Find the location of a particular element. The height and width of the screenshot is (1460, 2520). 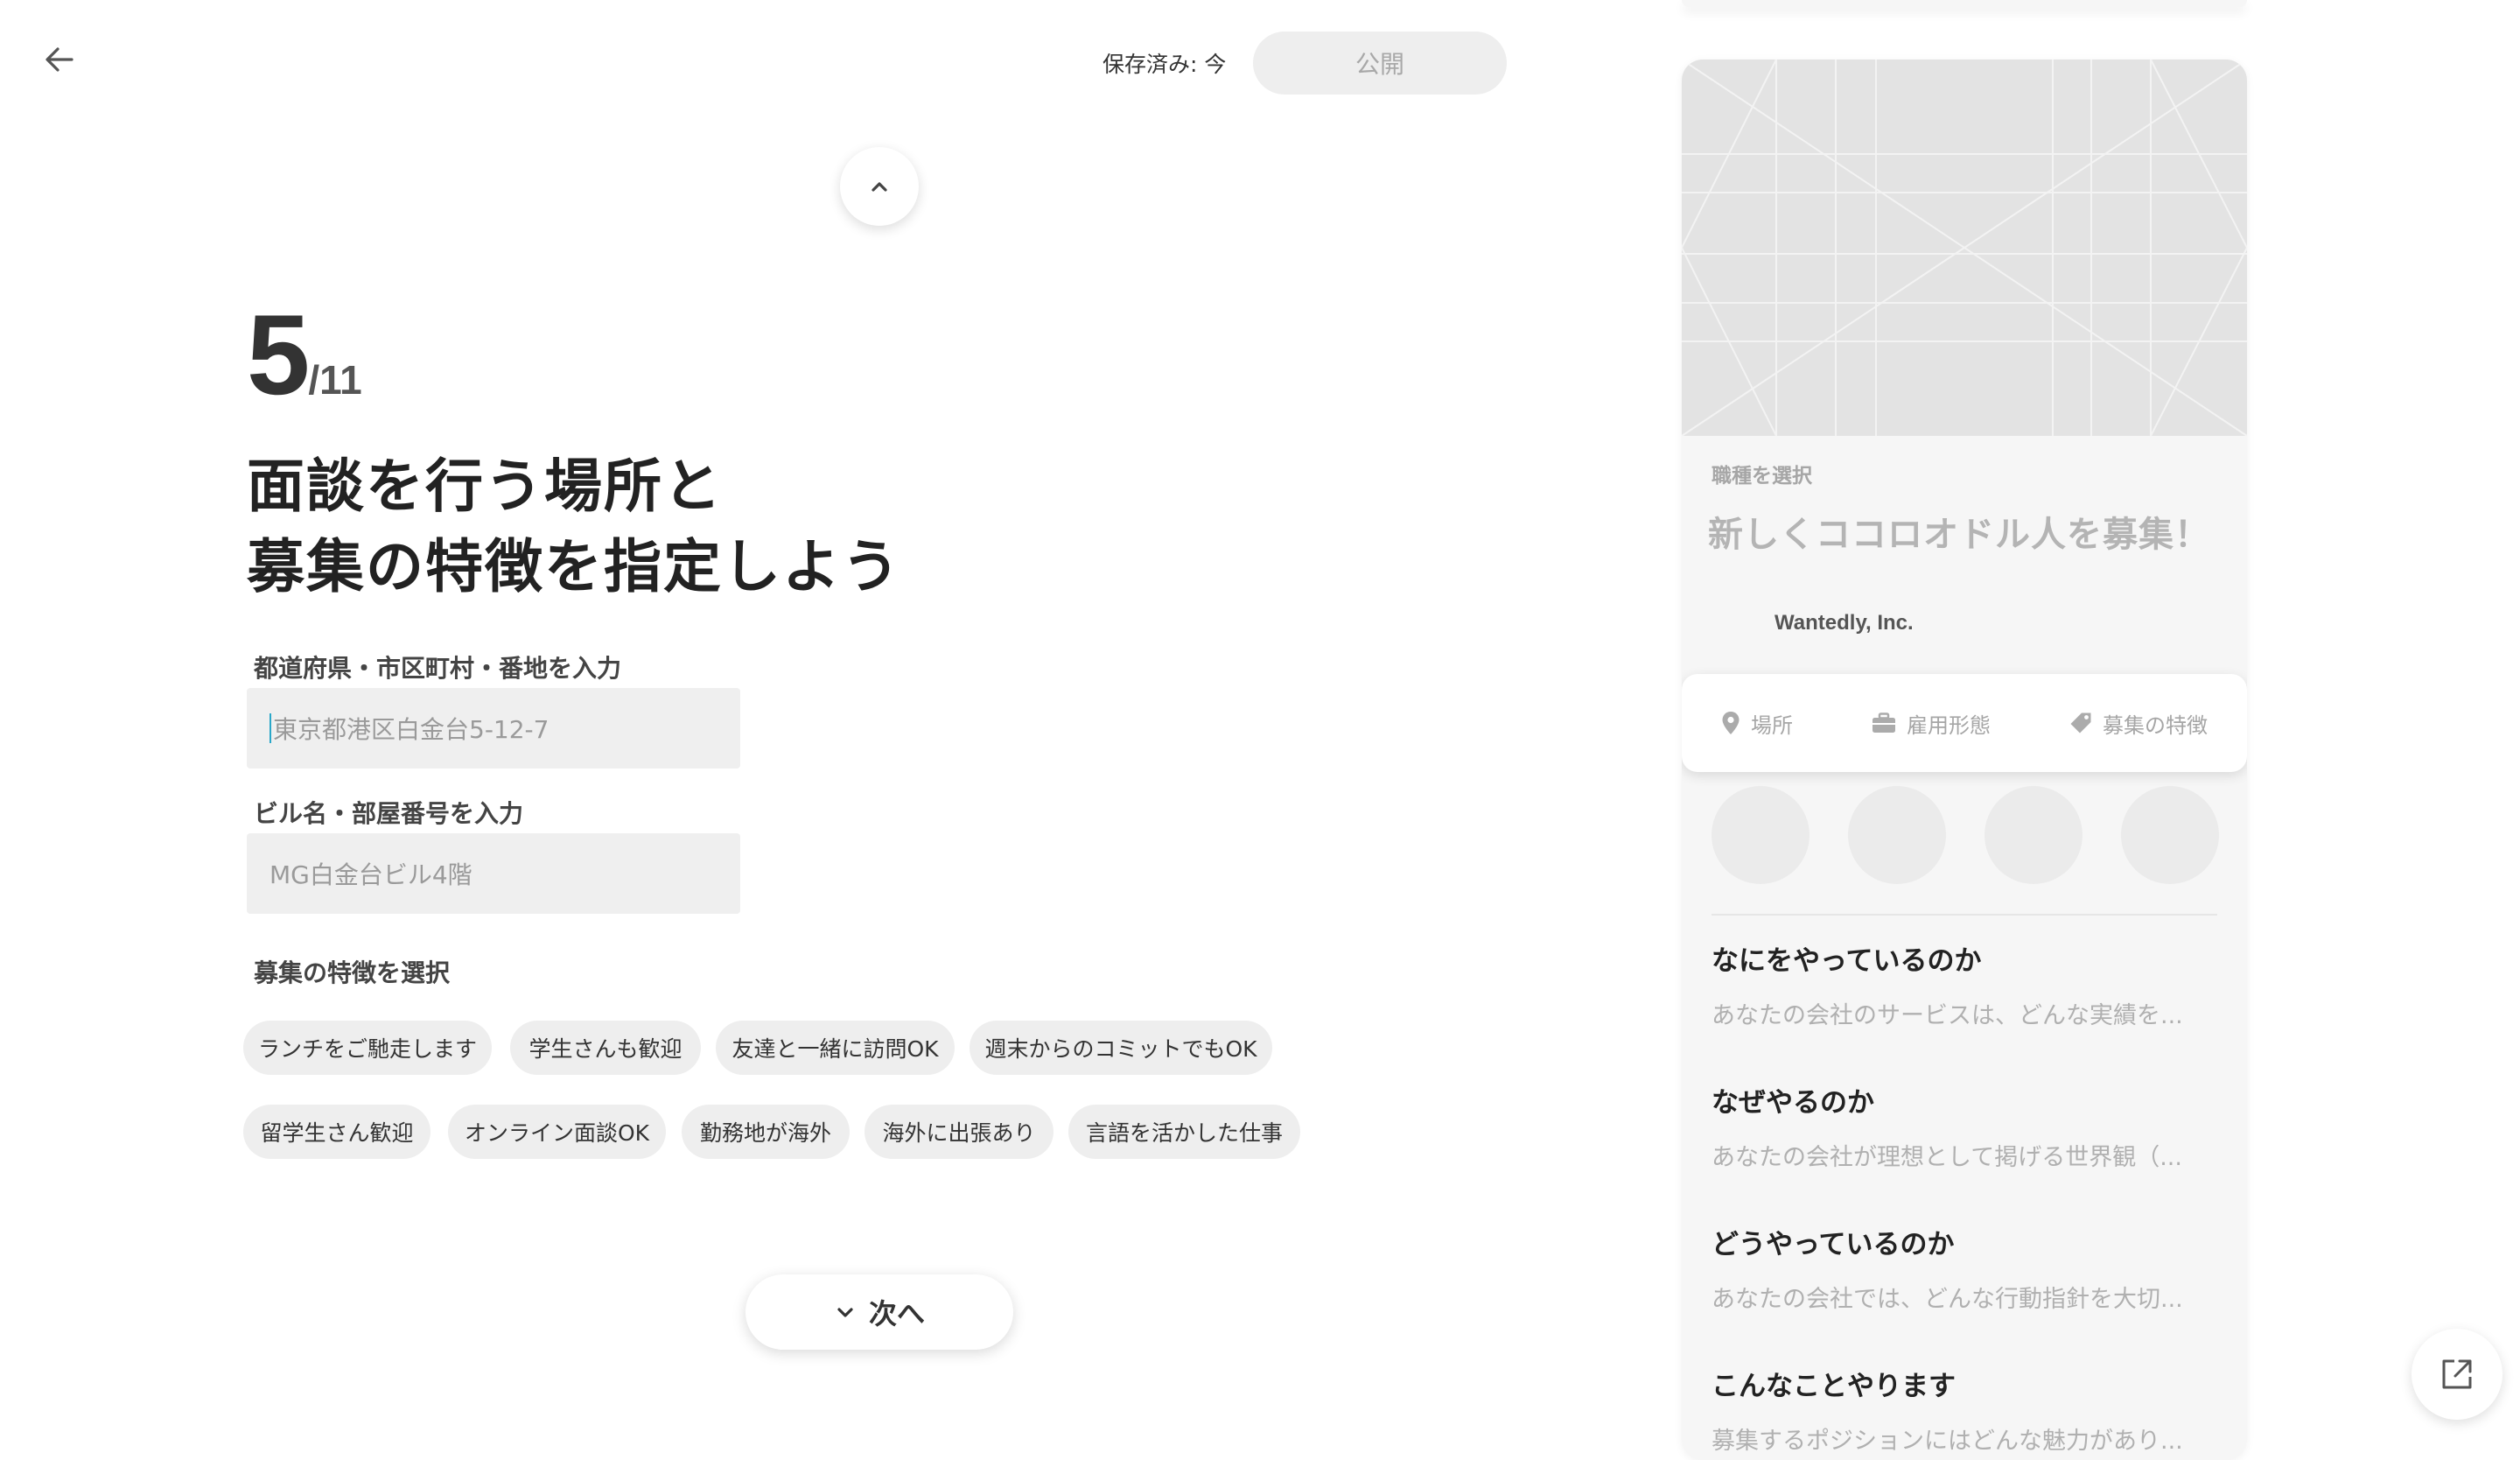

page-title: 面談を行う場所と 募集の特徴を指定しよう is located at coordinates (574, 526).